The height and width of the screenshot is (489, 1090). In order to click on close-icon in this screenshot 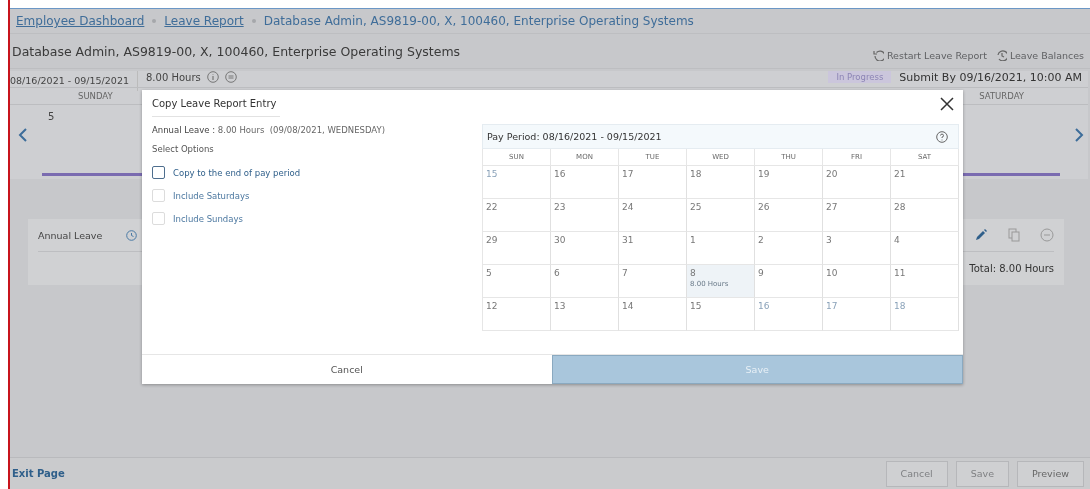, I will do `click(947, 104)`.